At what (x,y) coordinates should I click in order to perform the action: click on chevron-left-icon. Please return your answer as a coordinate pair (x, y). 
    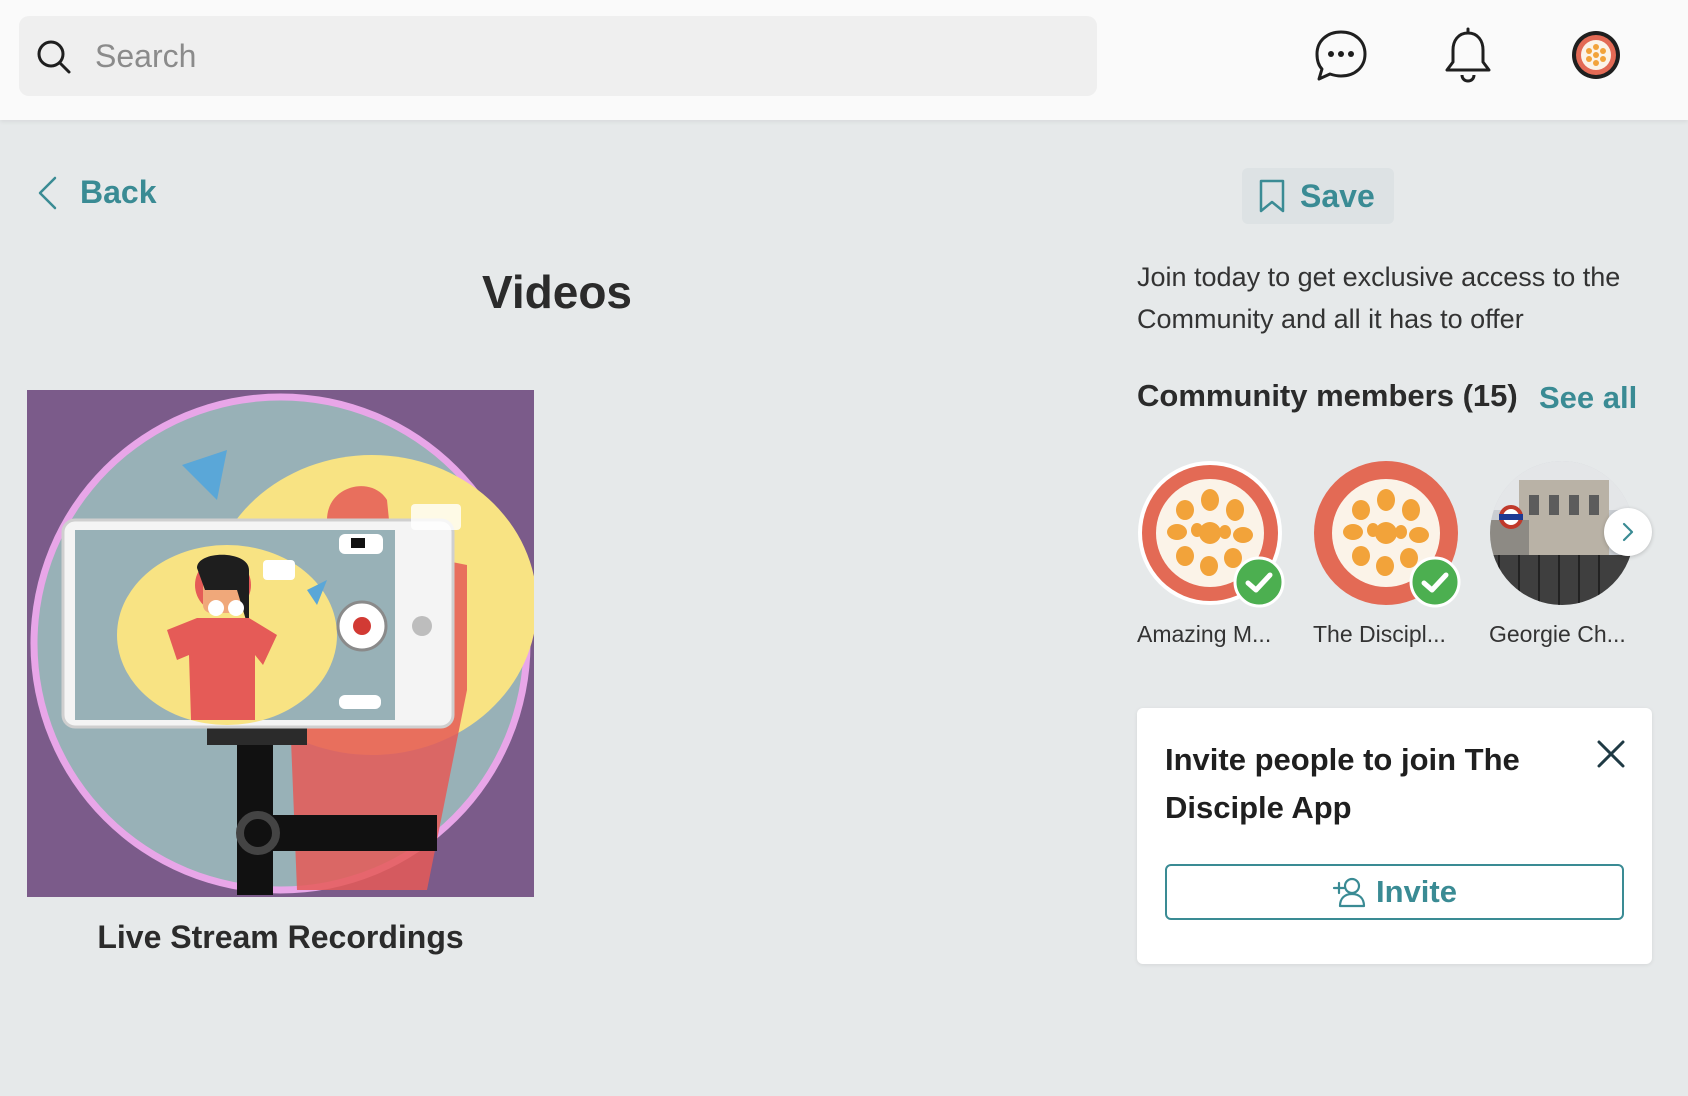
    Looking at the image, I should click on (47, 192).